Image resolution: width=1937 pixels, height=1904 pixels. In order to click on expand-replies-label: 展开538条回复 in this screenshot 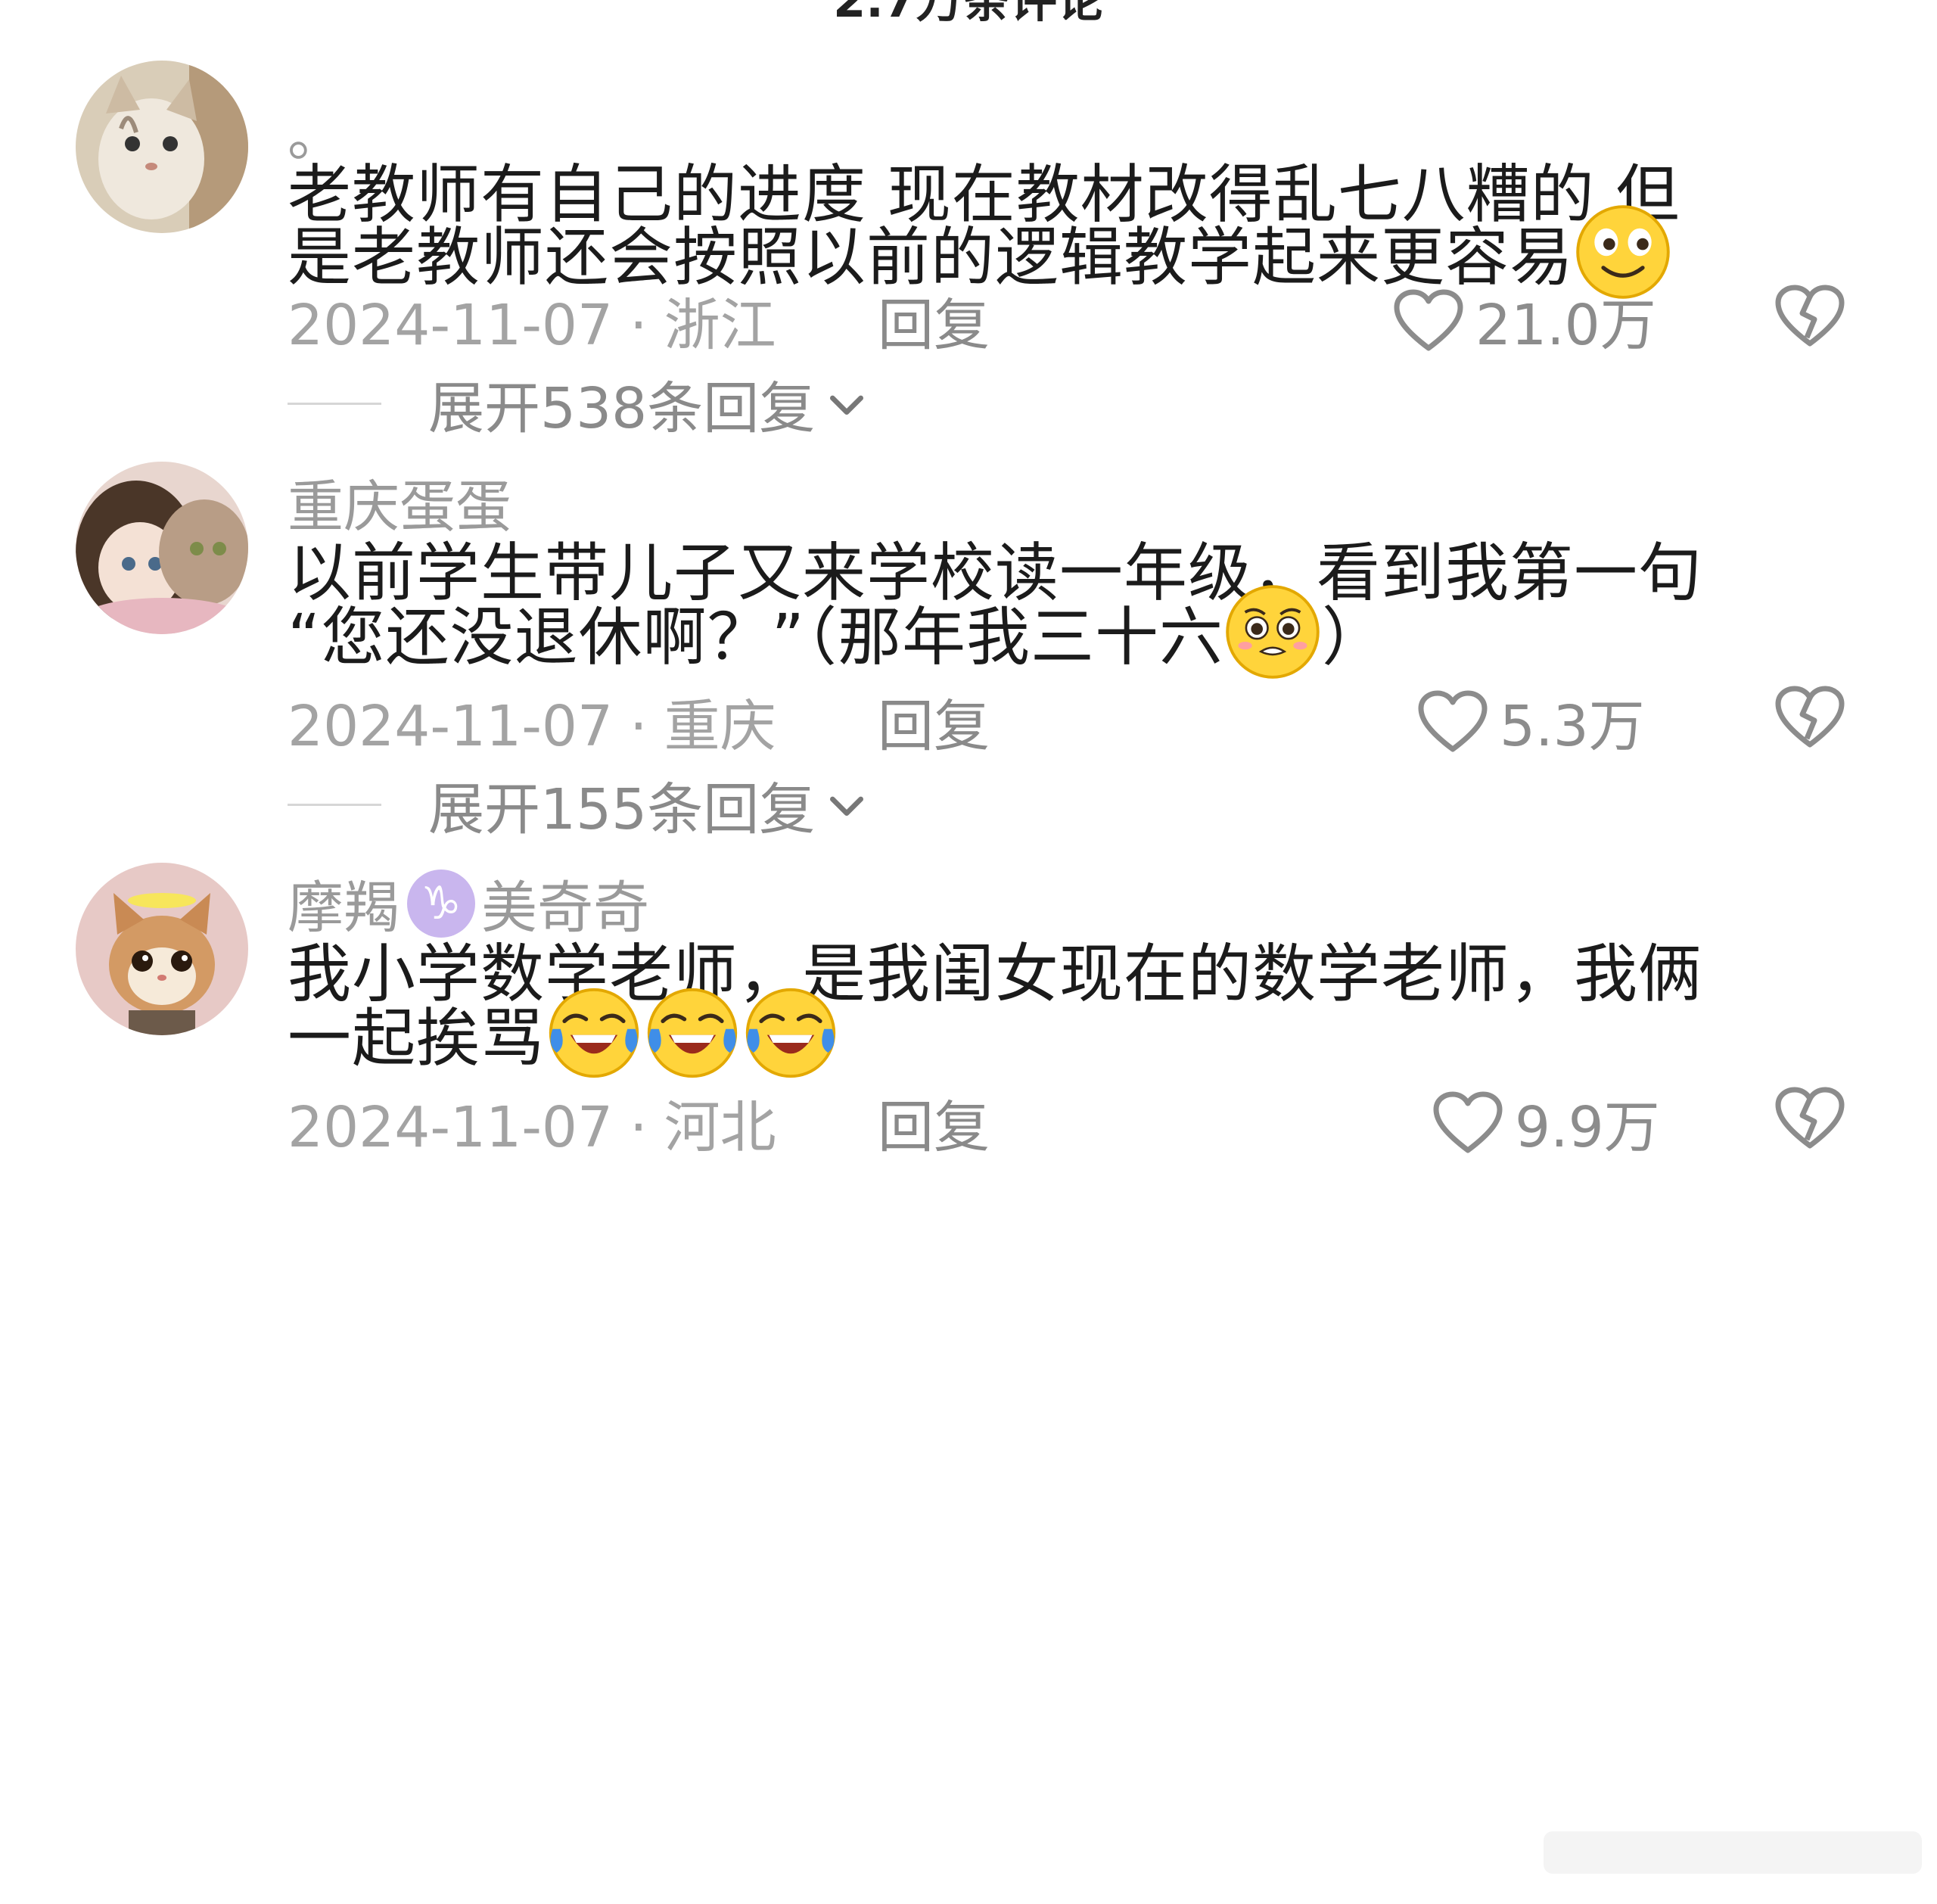, I will do `click(622, 409)`.